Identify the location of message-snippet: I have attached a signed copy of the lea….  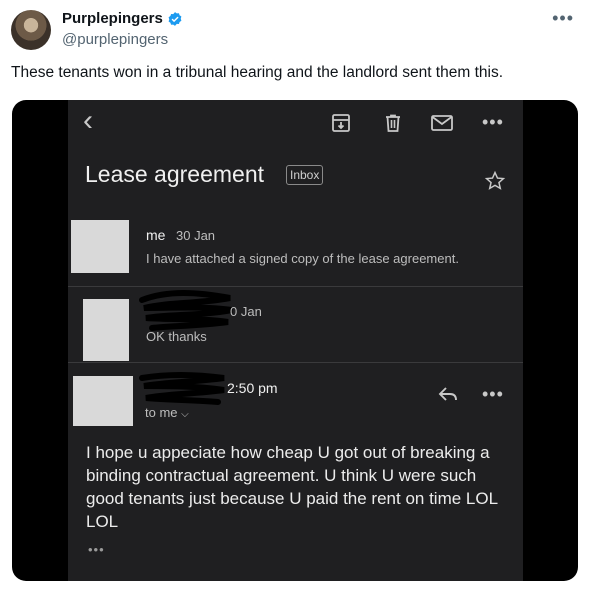
(302, 258).